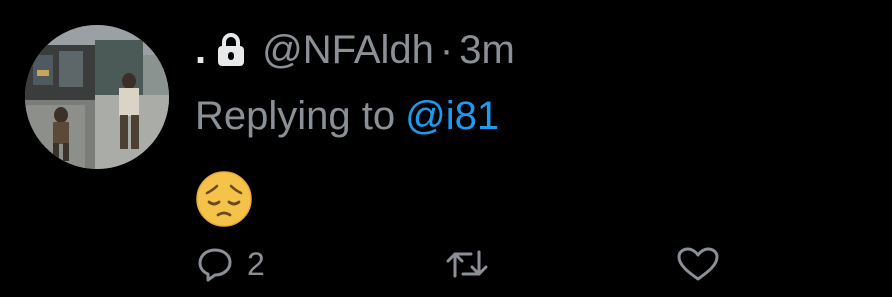 The width and height of the screenshot is (892, 297). Describe the element at coordinates (215, 264) in the screenshot. I see `reply-icon` at that location.